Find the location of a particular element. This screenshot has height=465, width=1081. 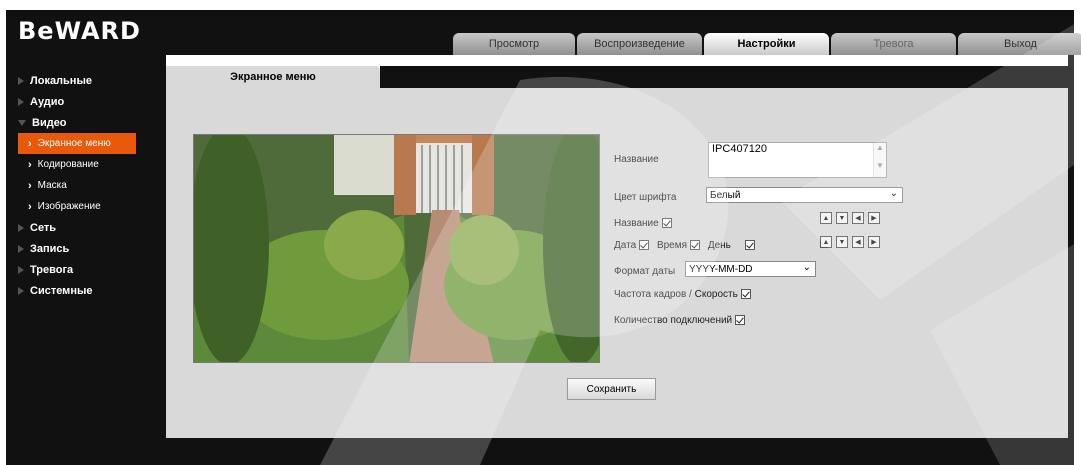

date-row: Дата Время День is located at coordinates (684, 245).